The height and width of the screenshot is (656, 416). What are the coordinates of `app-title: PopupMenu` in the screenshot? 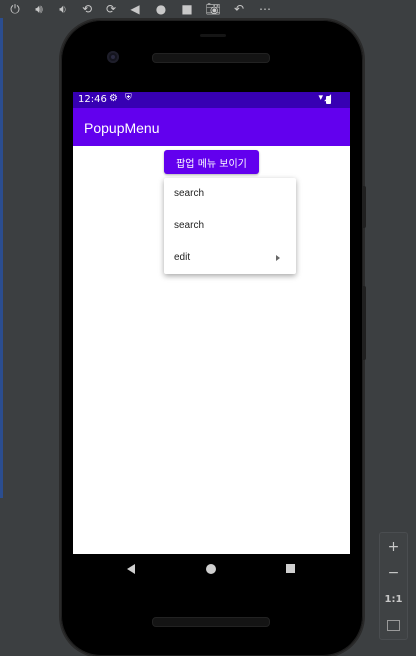 It's located at (122, 128).